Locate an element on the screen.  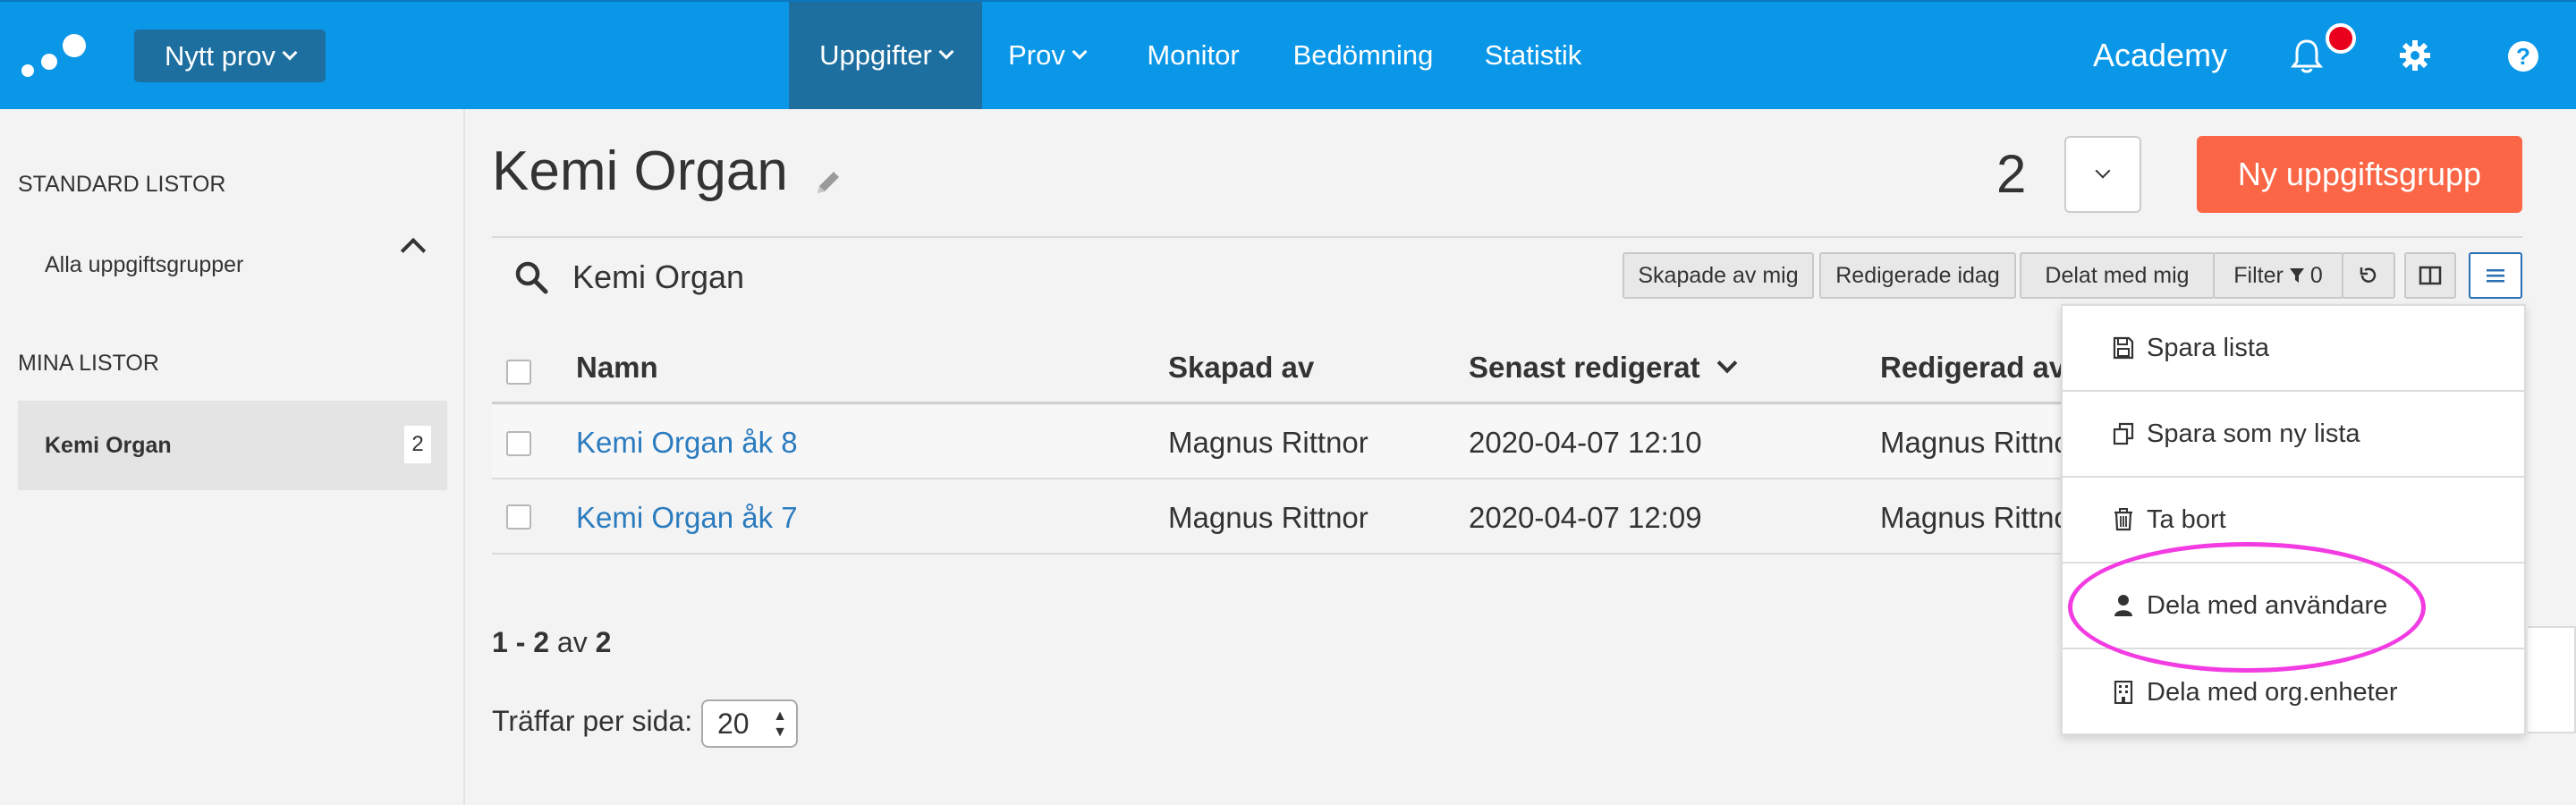
columns-button is located at coordinates (2430, 275).